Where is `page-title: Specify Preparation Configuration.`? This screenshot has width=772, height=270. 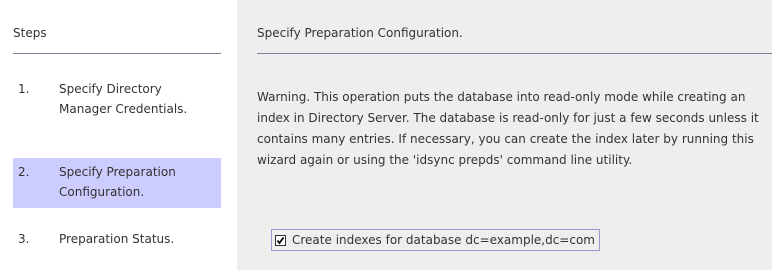
page-title: Specify Preparation Configuration. is located at coordinates (360, 33).